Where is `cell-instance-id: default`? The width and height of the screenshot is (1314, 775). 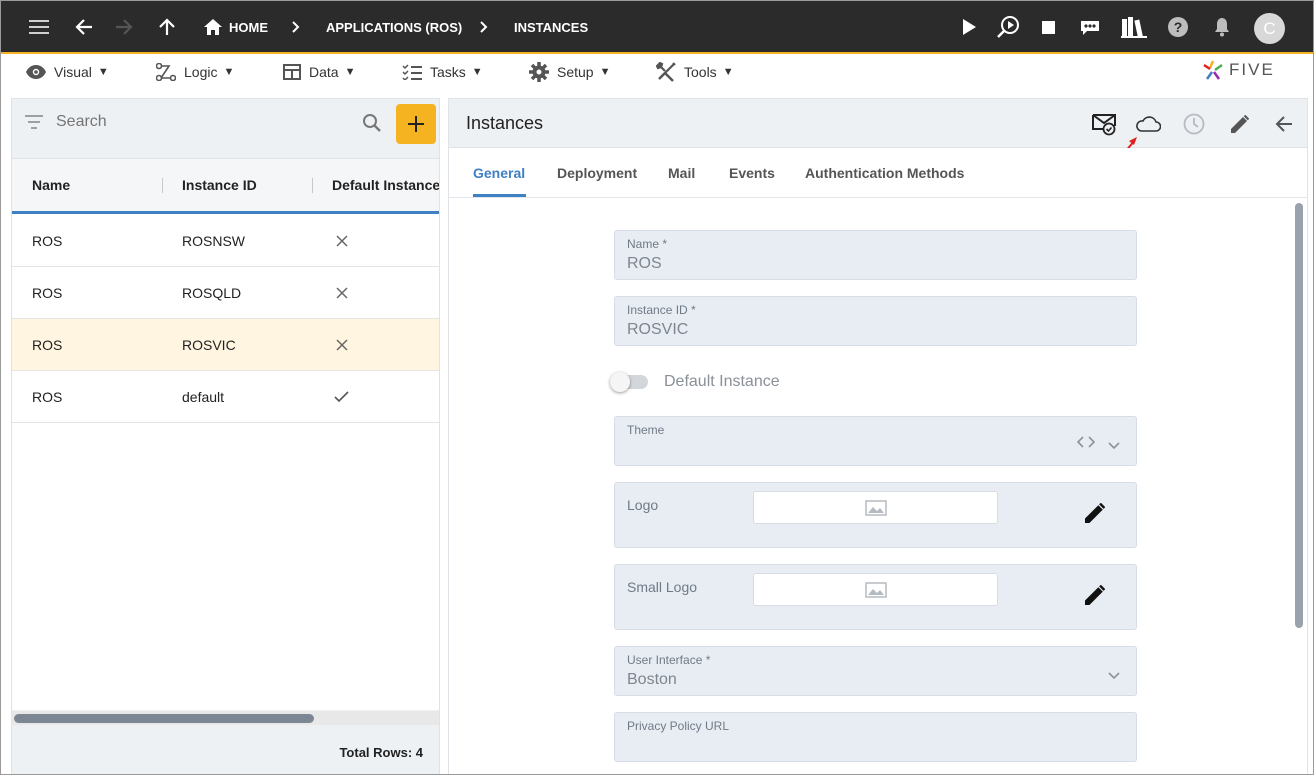 cell-instance-id: default is located at coordinates (203, 396).